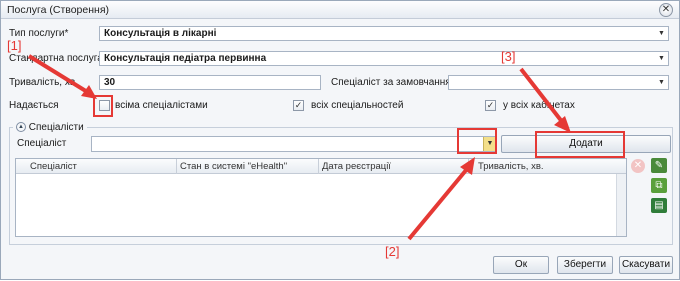  What do you see at coordinates (340, 10) in the screenshot?
I see `title-bar: Послуга (Створення) ✕` at bounding box center [340, 10].